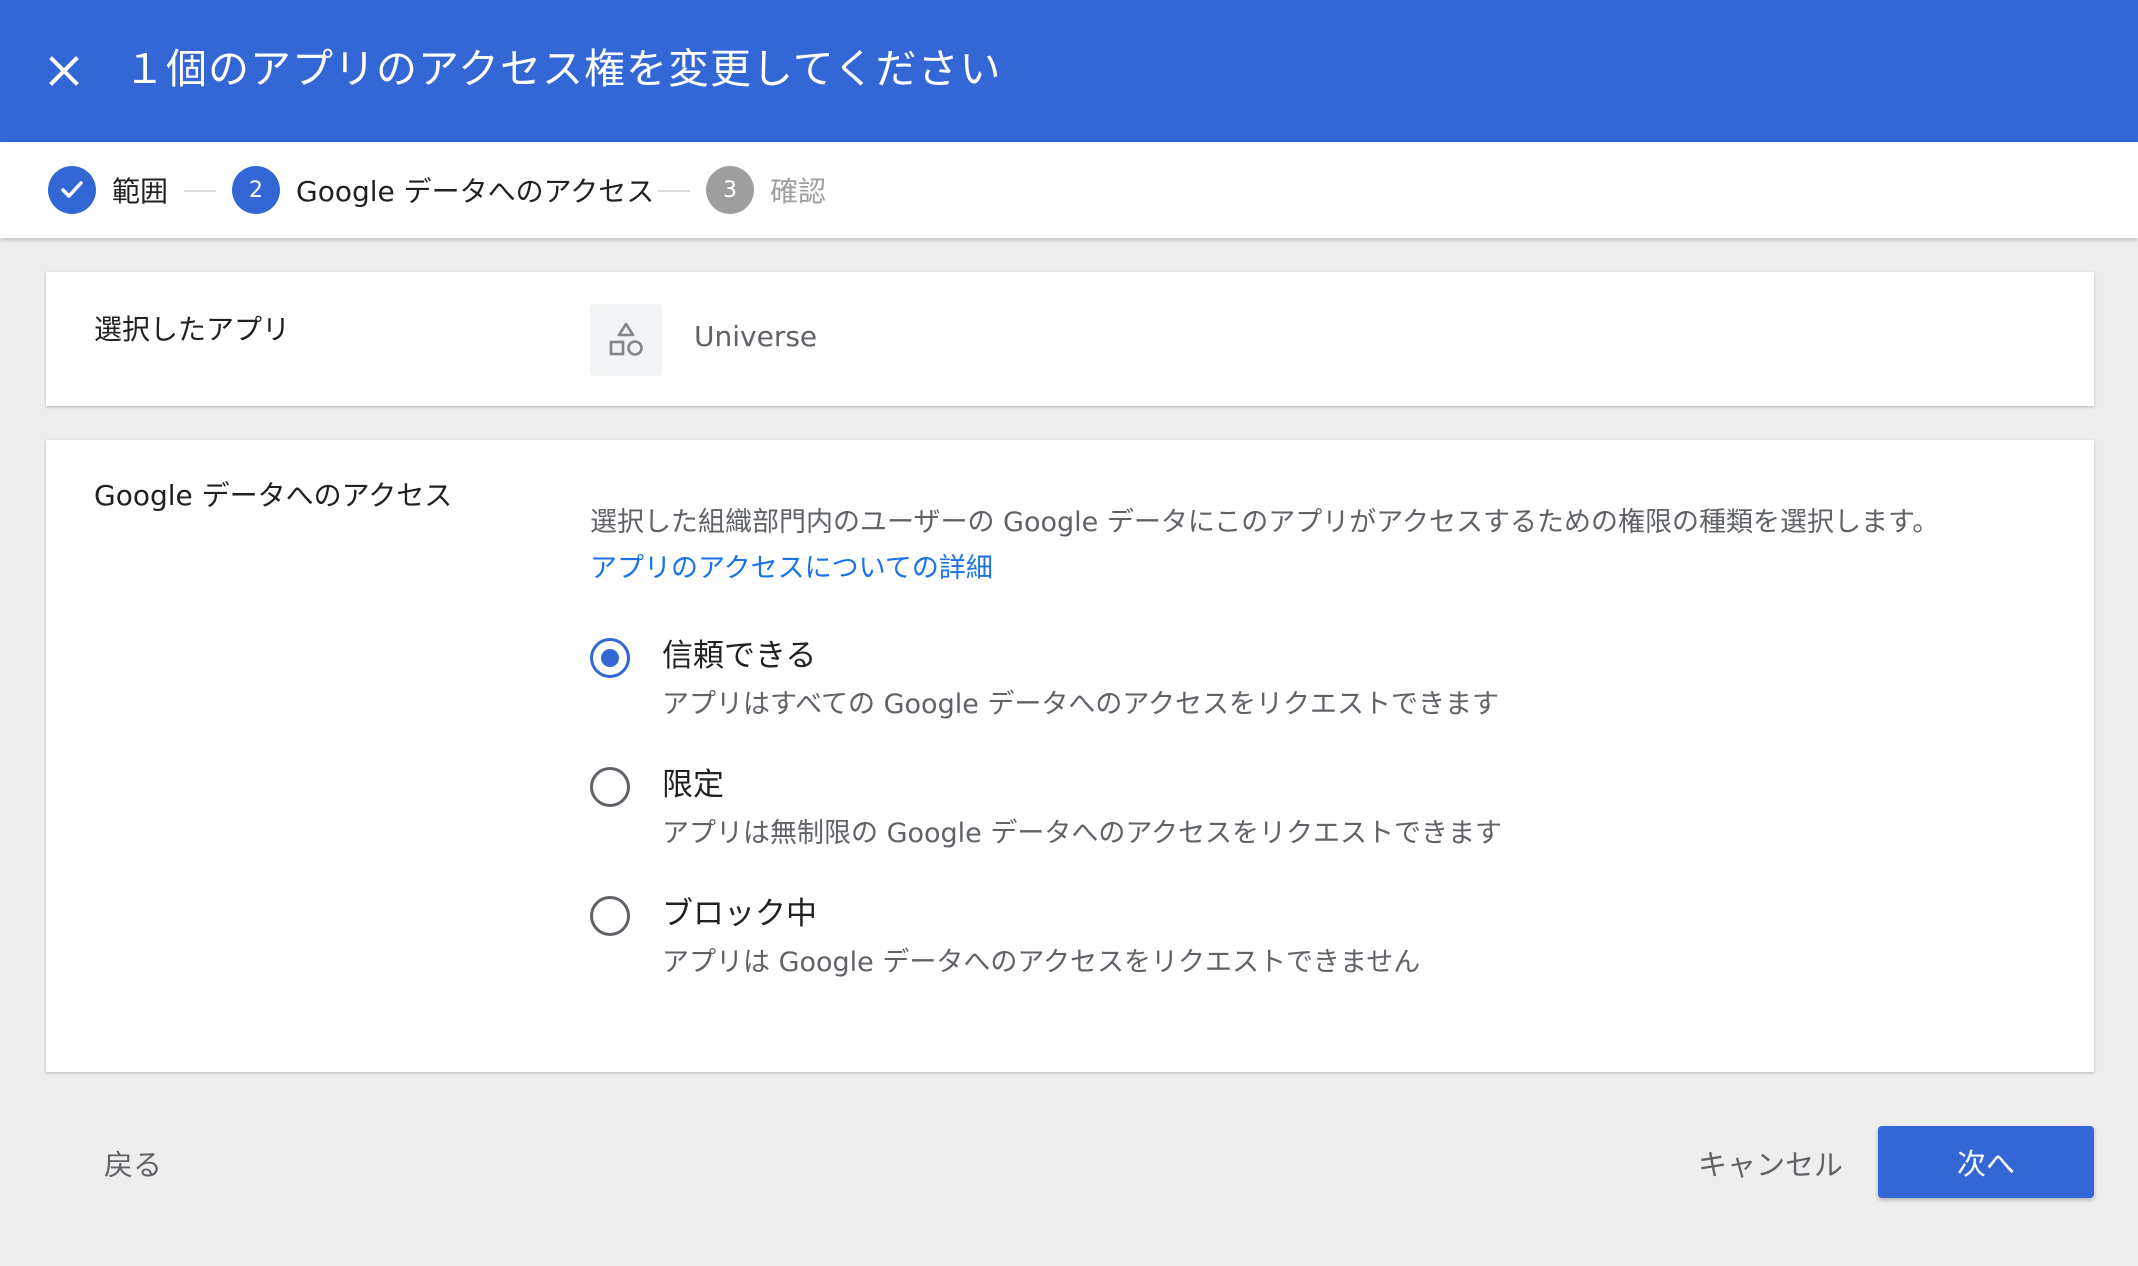  Describe the element at coordinates (475, 191) in the screenshot. I see `step-label-google-data-access: Google データへのアクセス` at that location.